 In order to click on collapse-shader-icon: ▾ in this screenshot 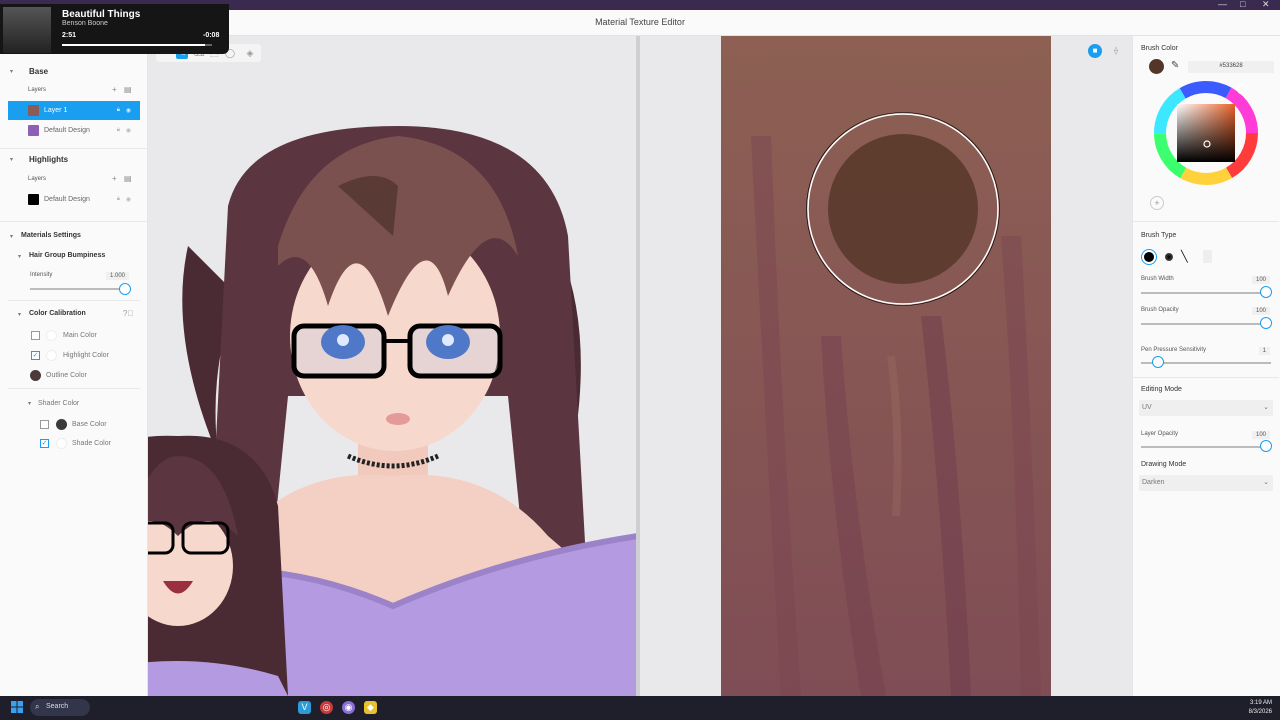, I will do `click(29, 403)`.